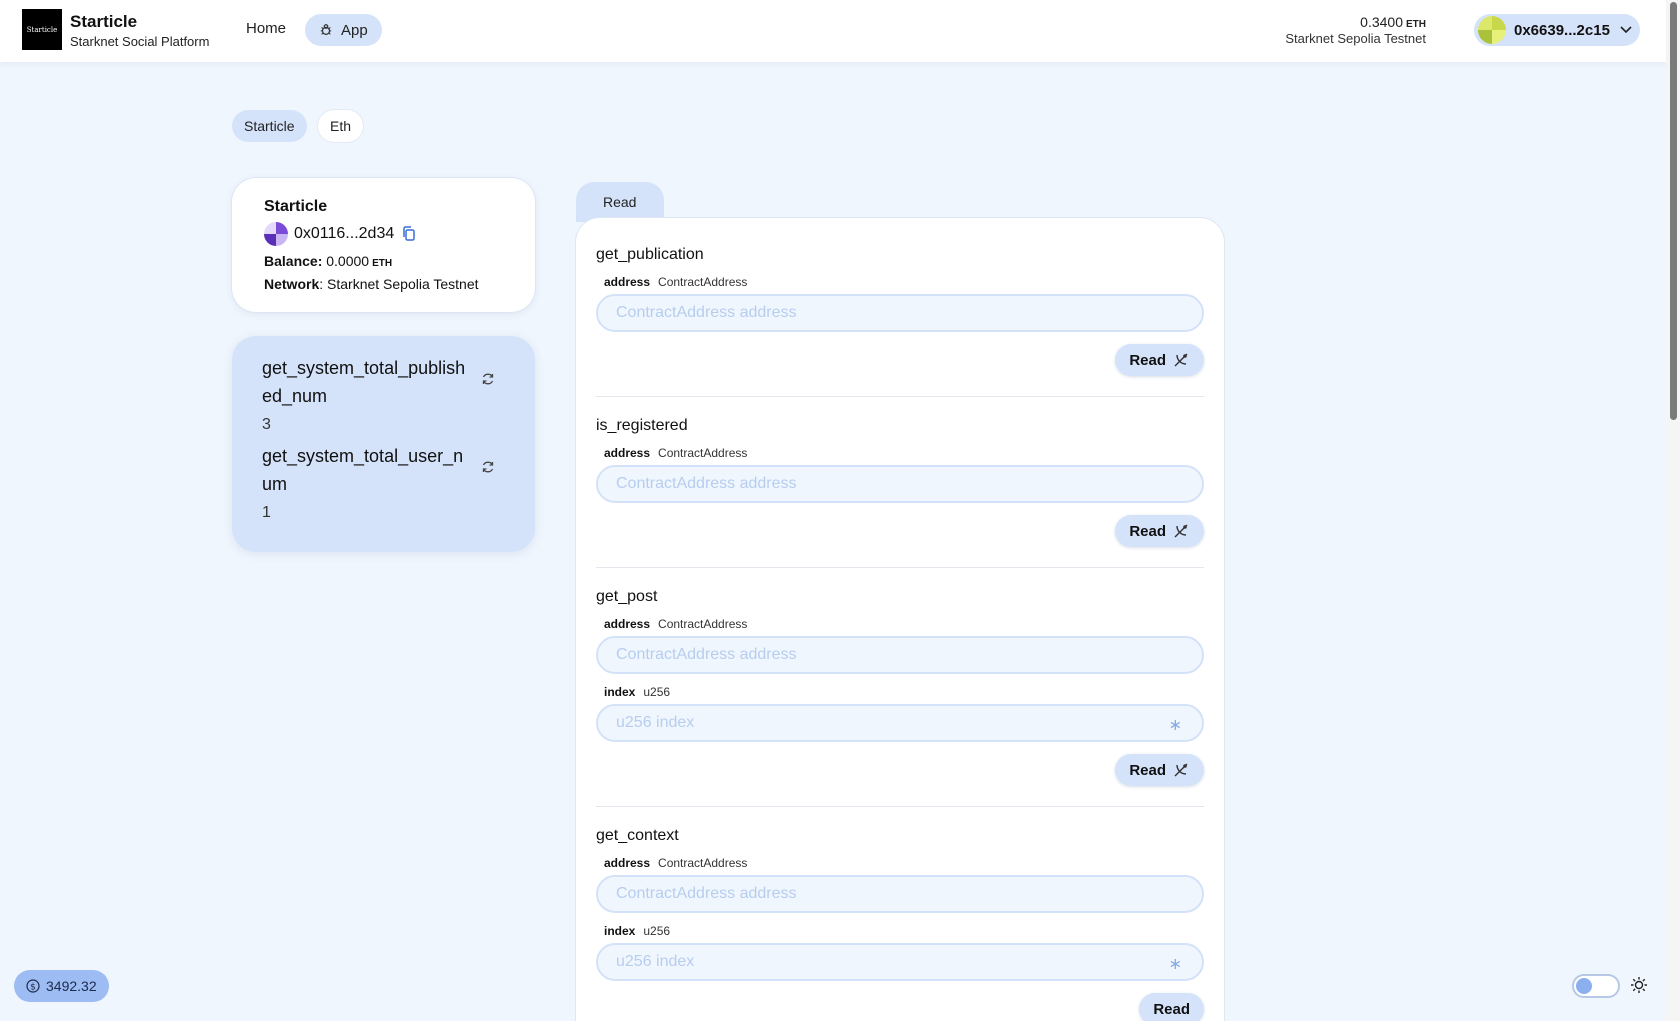 The image size is (1680, 1021). Describe the element at coordinates (1355, 30) in the screenshot. I see `account-balance: 0.3400 ETH Starknet Sepolia Testnet` at that location.